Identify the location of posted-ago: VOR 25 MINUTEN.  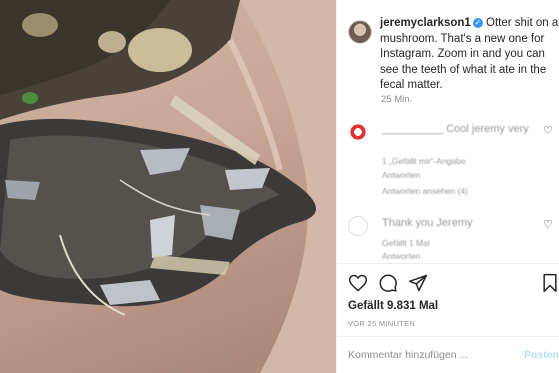
(382, 323).